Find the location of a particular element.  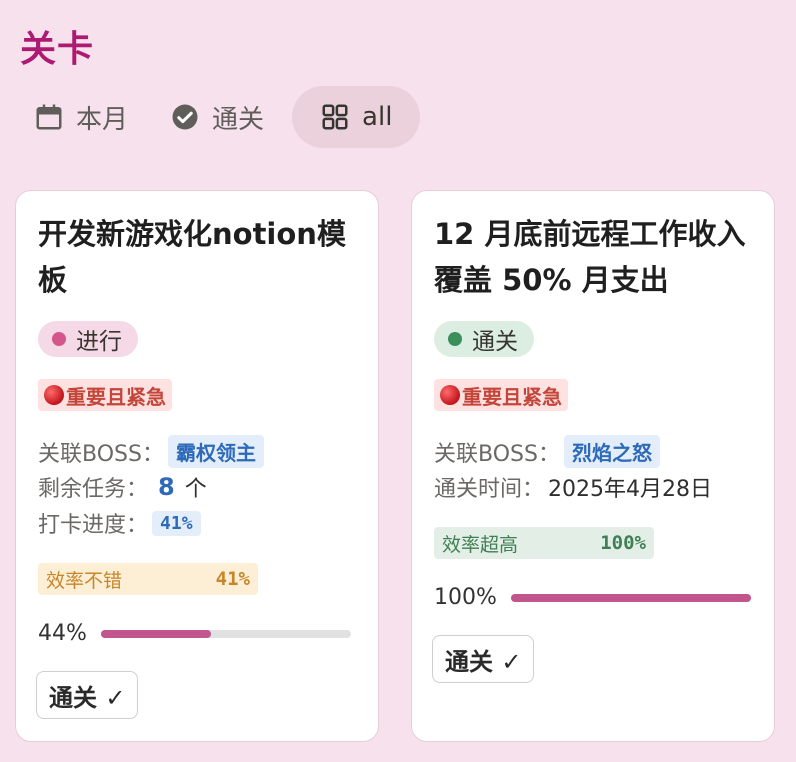

clear-time-row: 通关时间： 2025年4月28日 is located at coordinates (573, 487).